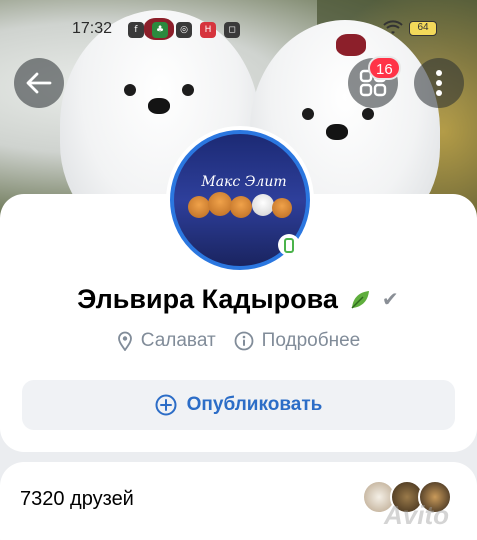 The image size is (477, 540). I want to click on details-link-label: Подробнее, so click(311, 340).